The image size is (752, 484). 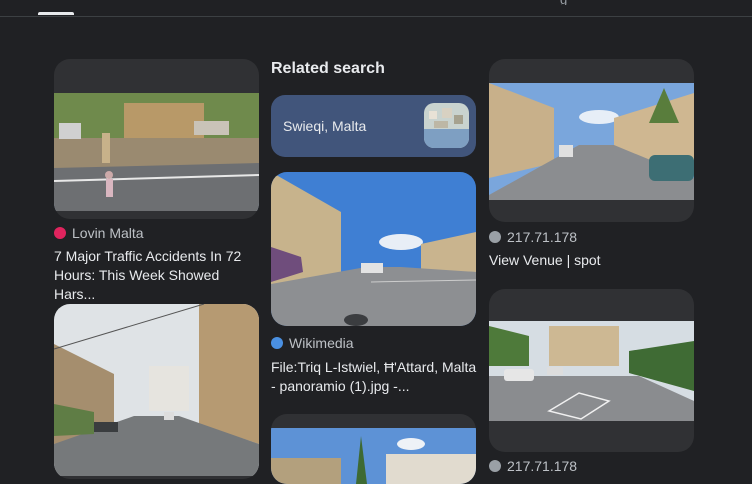 What do you see at coordinates (586, 2) in the screenshot?
I see `top-nav-text: g` at bounding box center [586, 2].